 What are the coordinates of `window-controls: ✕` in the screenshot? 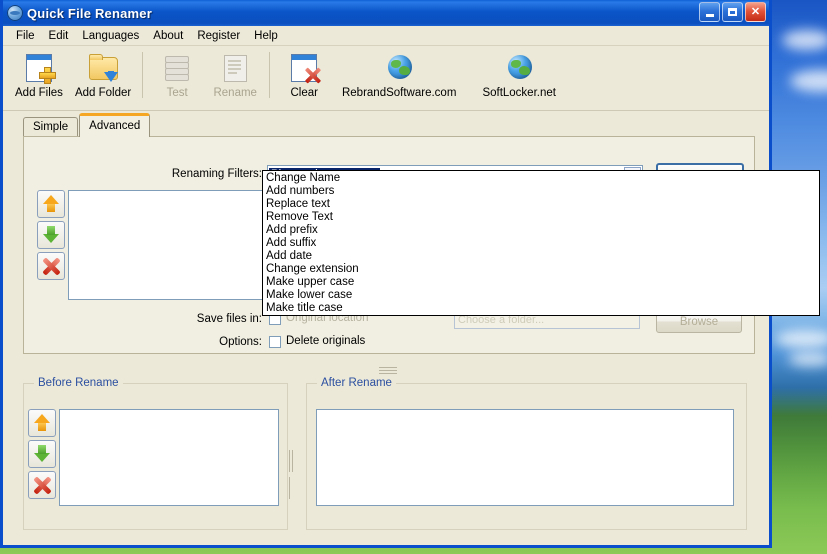 It's located at (732, 12).